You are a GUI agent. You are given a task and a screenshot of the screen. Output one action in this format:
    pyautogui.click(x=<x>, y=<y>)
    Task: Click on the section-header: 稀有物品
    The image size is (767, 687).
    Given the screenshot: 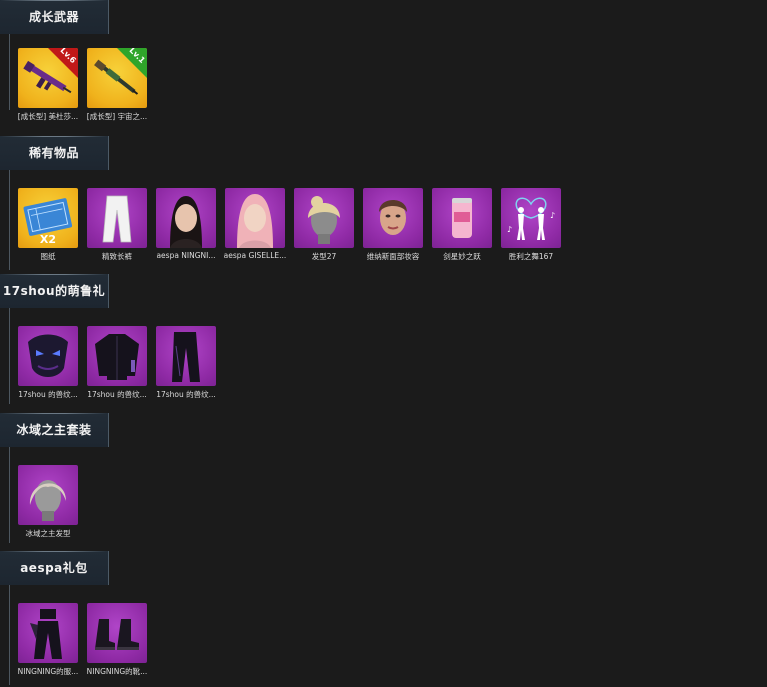 What is the action you would take?
    pyautogui.click(x=54, y=153)
    